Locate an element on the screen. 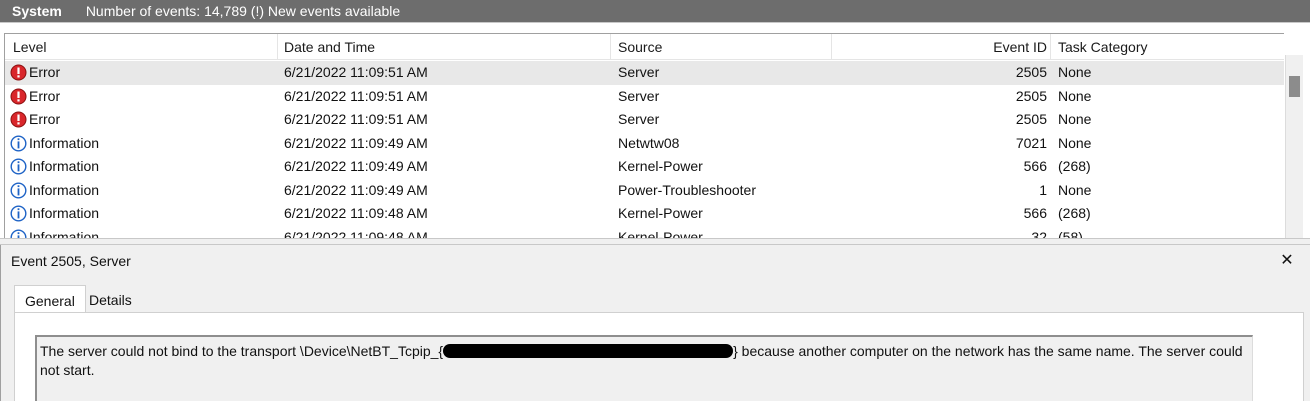  column-header-event-id: Event ID is located at coordinates (941, 47).